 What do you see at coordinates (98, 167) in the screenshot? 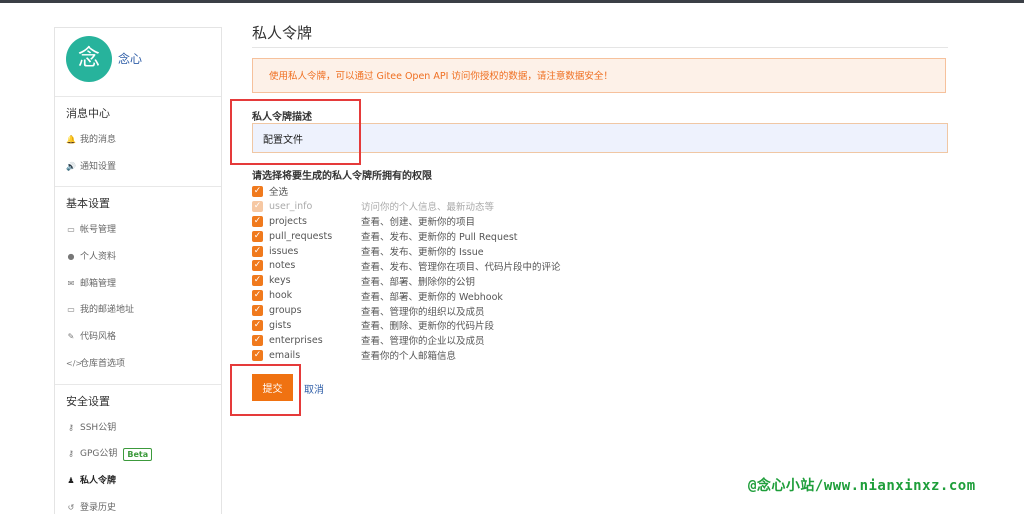
I see `sidebar-item-label: 通知设置` at bounding box center [98, 167].